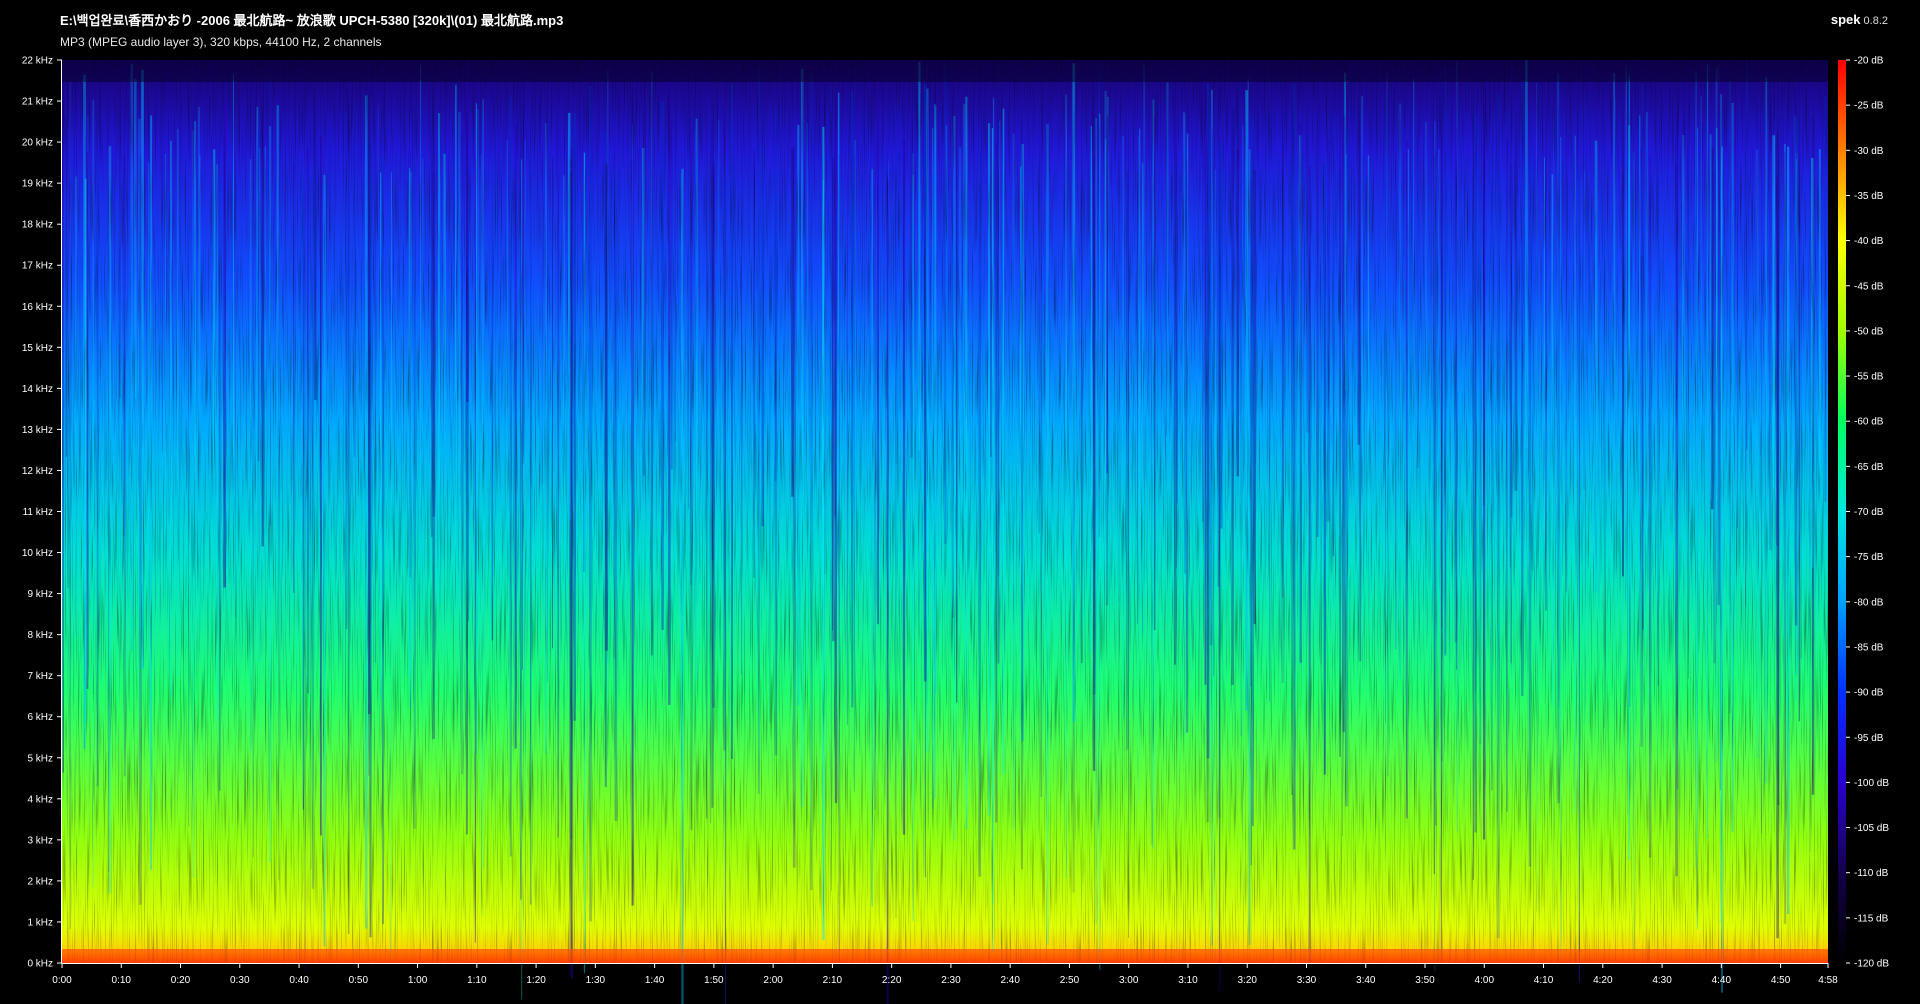 Image resolution: width=1920 pixels, height=1004 pixels. I want to click on y-tick-label: 4 kHz, so click(40, 799).